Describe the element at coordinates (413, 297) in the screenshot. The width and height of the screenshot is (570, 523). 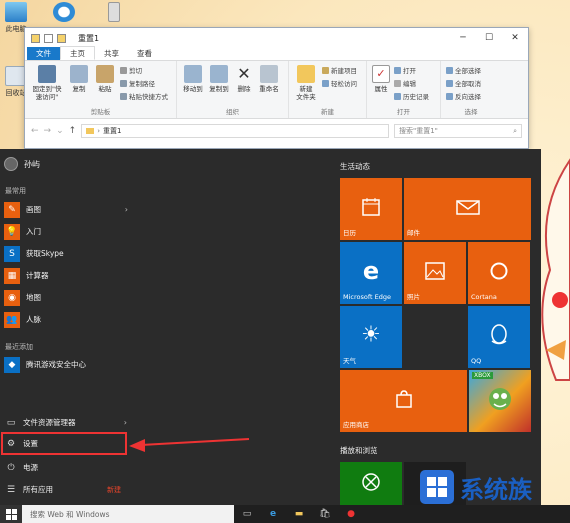
I see `tile-label: 照片` at that location.